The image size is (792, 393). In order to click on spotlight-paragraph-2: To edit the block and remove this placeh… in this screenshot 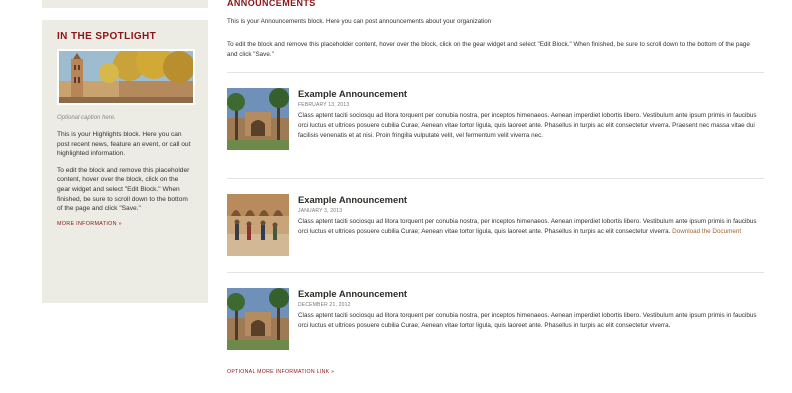, I will do `click(123, 189)`.